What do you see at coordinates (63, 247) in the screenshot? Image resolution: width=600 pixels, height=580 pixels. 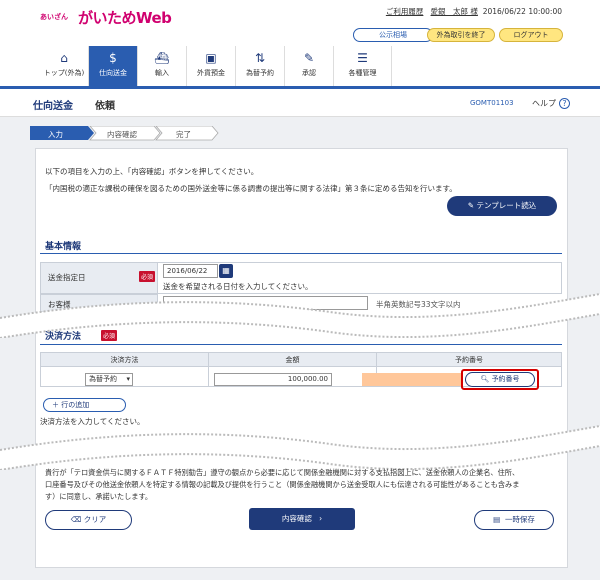 I see `basic-info-title: 基本情報` at bounding box center [63, 247].